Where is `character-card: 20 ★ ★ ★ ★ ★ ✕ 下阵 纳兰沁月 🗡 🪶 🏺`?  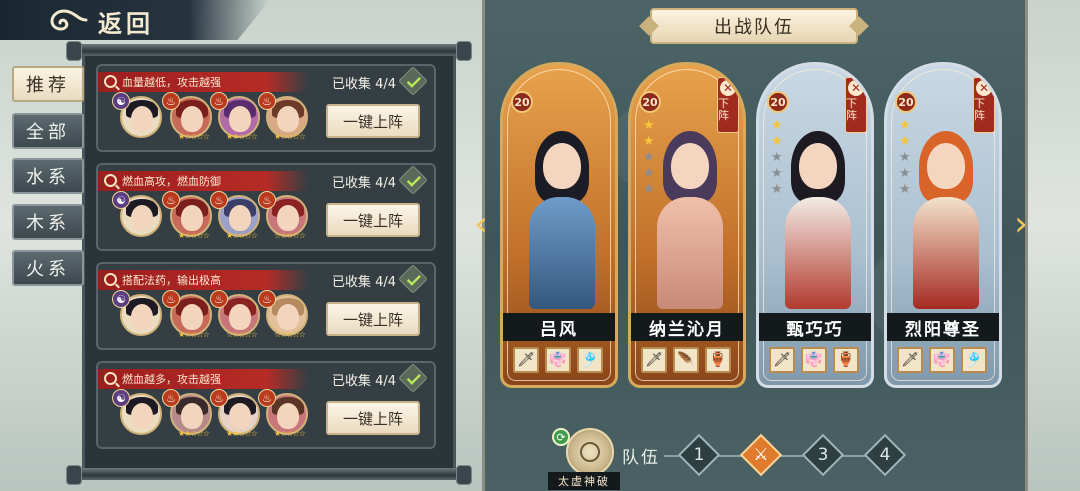
character-card: 20 ★ ★ ★ ★ ★ ✕ 下阵 纳兰沁月 🗡 🪶 🏺 is located at coordinates (687, 225).